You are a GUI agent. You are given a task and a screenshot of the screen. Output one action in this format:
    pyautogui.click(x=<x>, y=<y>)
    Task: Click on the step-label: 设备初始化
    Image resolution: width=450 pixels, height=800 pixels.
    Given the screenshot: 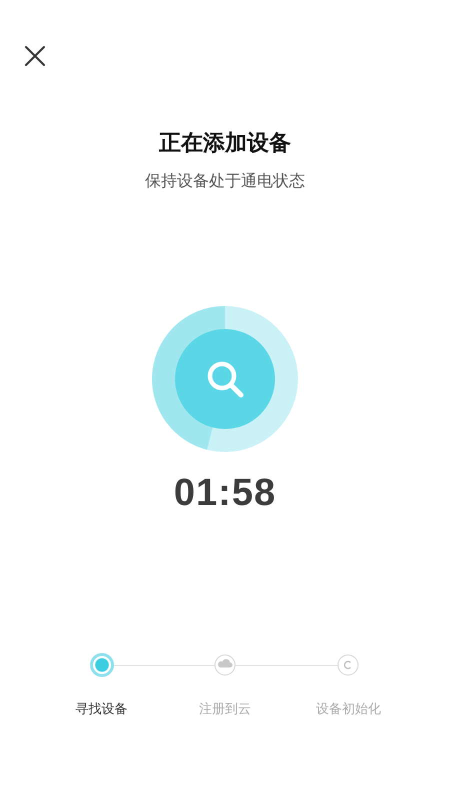 What is the action you would take?
    pyautogui.click(x=348, y=709)
    